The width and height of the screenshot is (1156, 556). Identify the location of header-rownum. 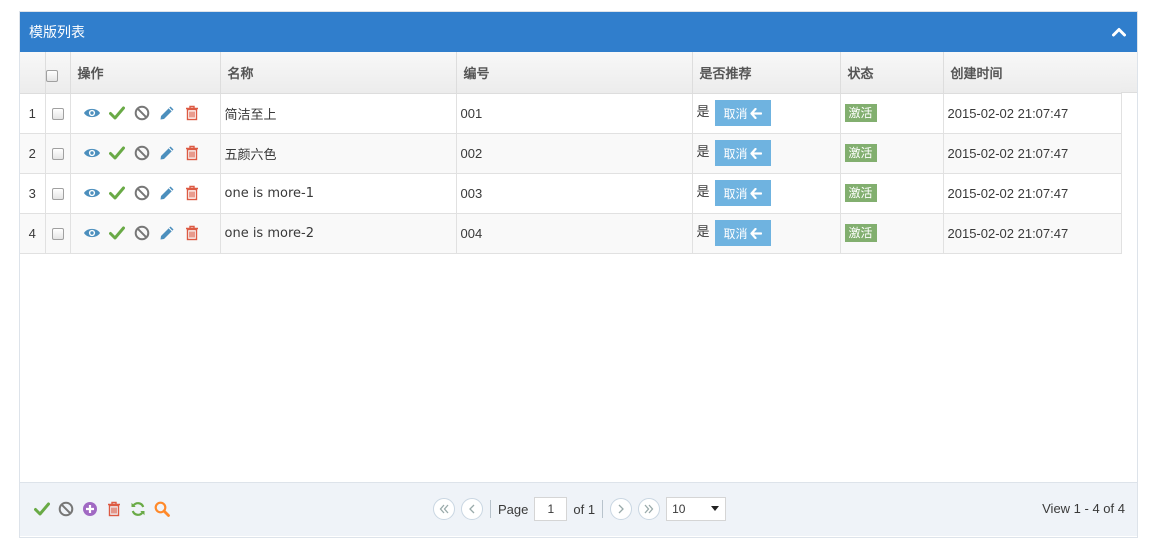
(33, 73).